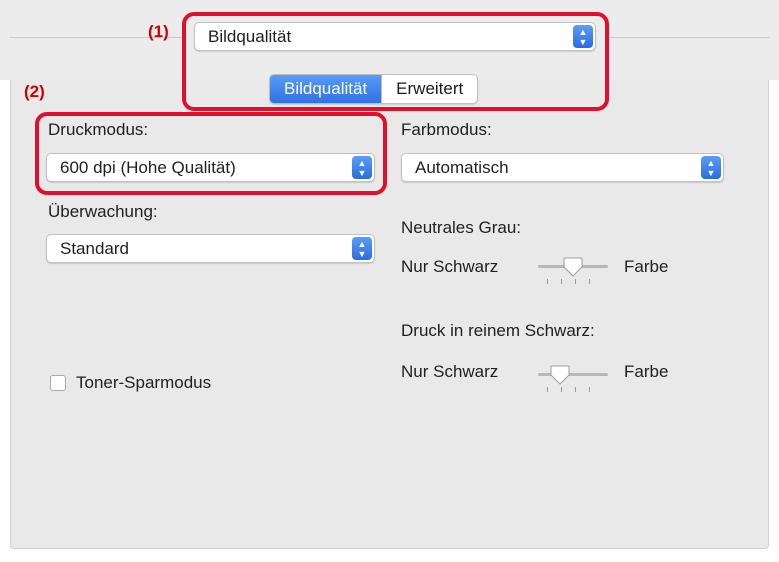  I want to click on reinem-schwarz-left-label: Nur Schwarz, so click(450, 371).